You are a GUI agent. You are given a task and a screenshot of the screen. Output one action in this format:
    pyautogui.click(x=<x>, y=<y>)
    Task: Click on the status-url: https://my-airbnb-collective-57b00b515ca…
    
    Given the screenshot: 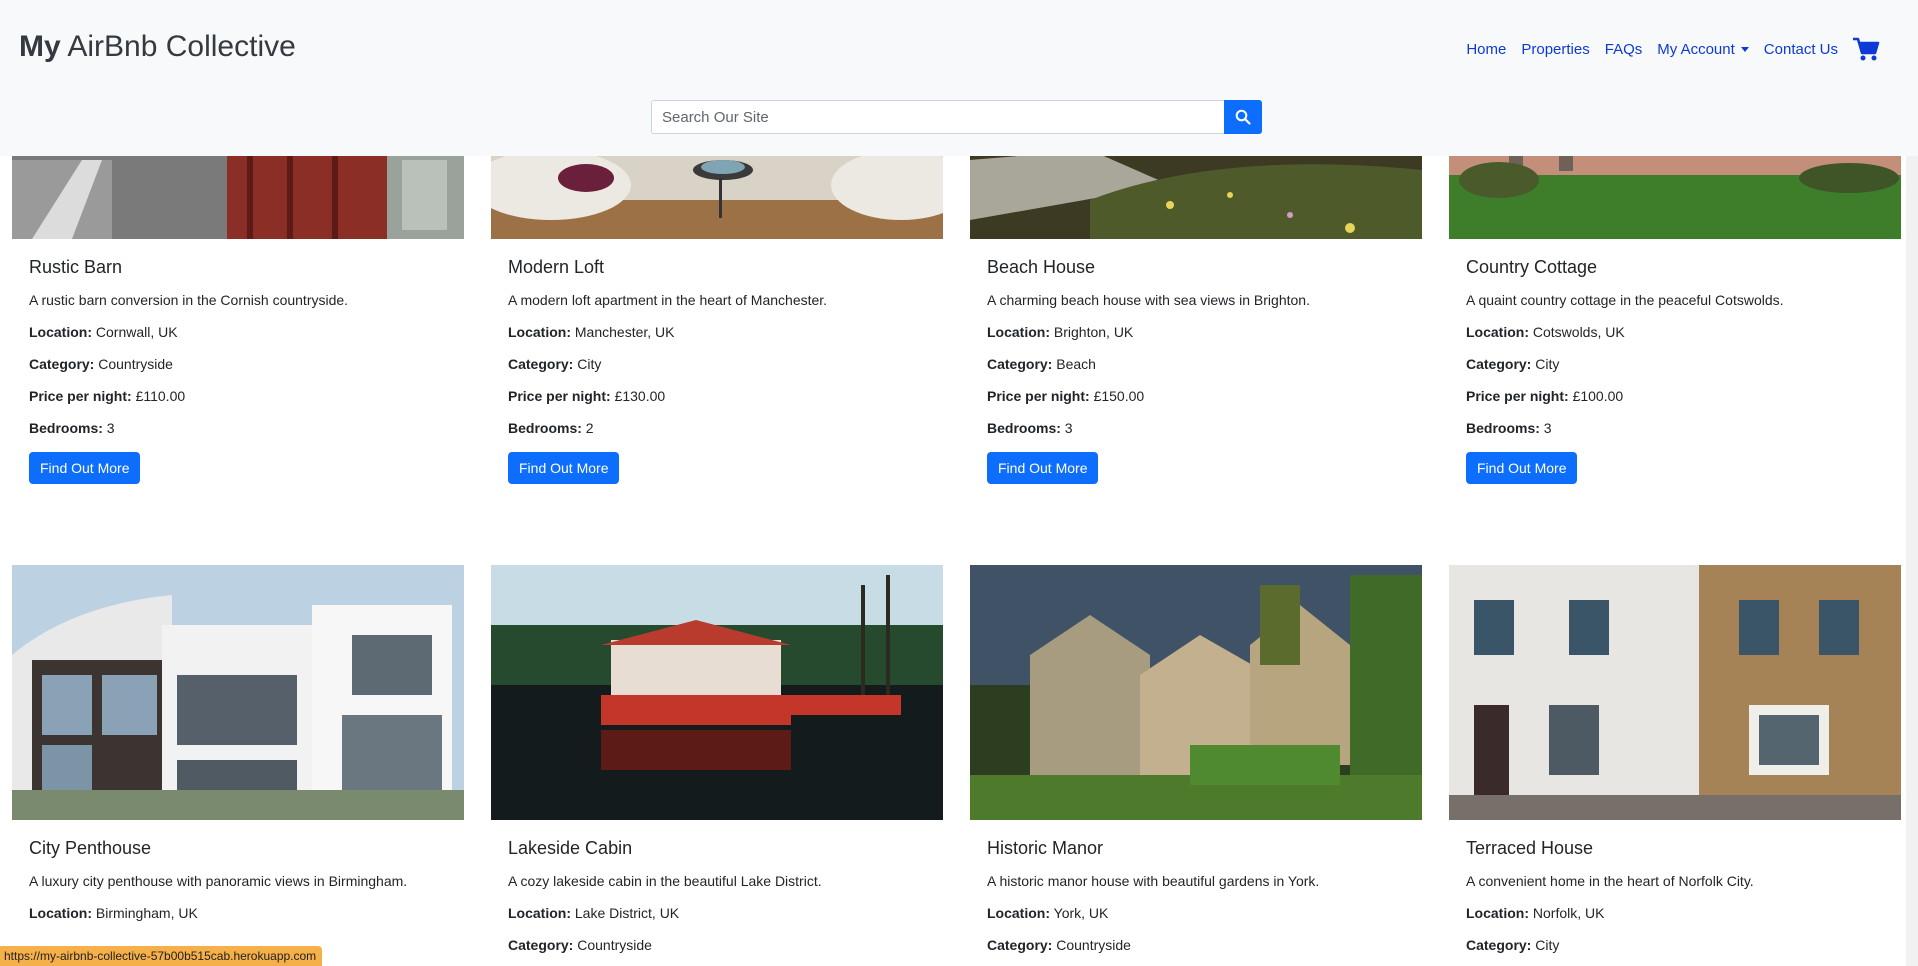 What is the action you would take?
    pyautogui.click(x=161, y=956)
    